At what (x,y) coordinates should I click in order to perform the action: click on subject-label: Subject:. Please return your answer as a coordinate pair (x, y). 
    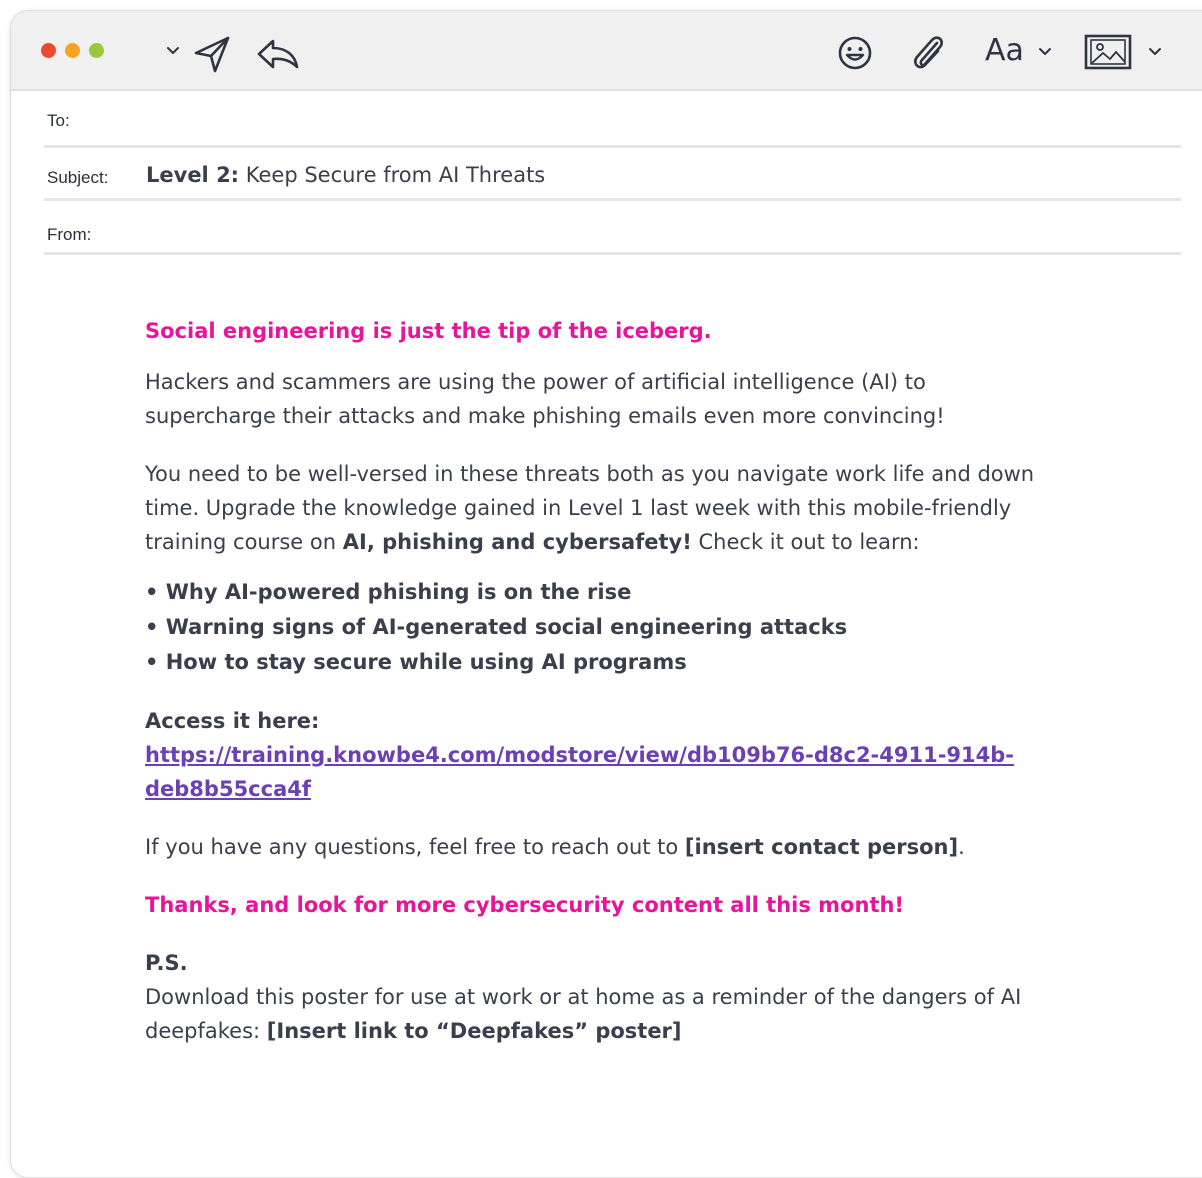
    Looking at the image, I should click on (78, 177).